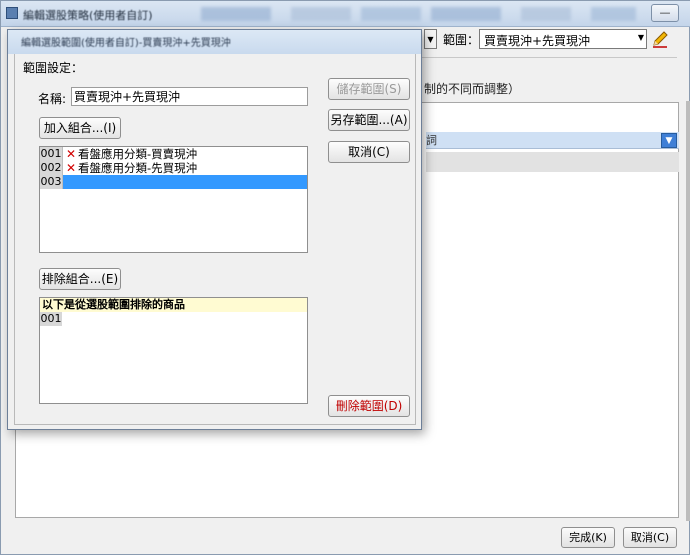 The height and width of the screenshot is (555, 690). Describe the element at coordinates (12, 13) in the screenshot. I see `app-icon` at that location.